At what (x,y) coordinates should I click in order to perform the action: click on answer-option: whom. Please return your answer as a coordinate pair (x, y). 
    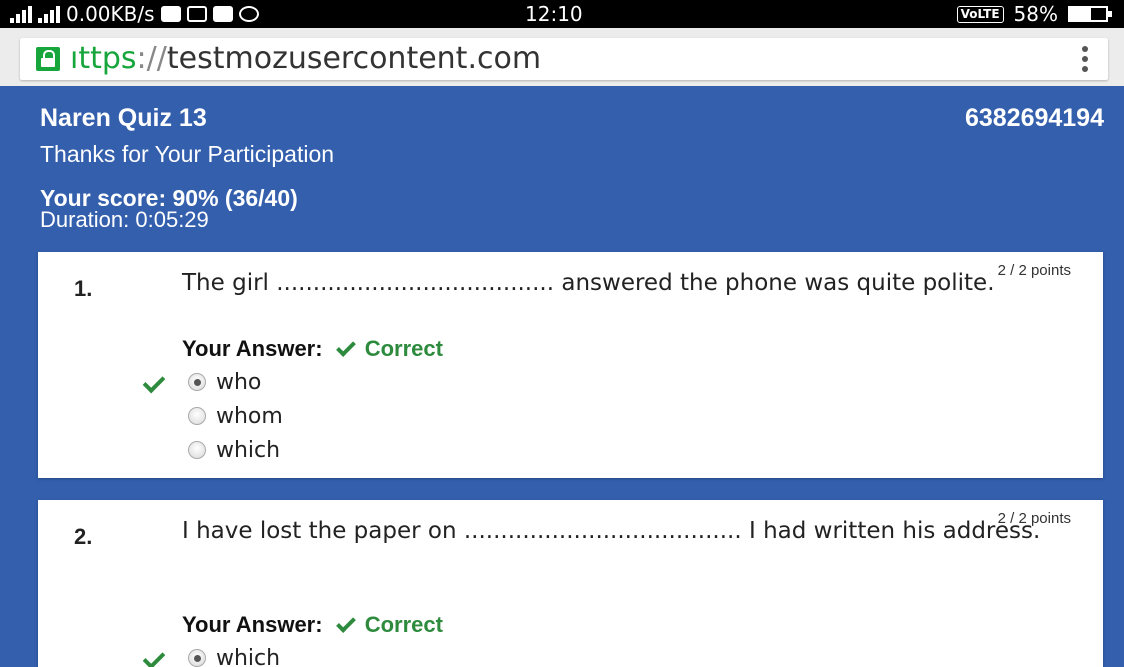
    Looking at the image, I should click on (235, 416).